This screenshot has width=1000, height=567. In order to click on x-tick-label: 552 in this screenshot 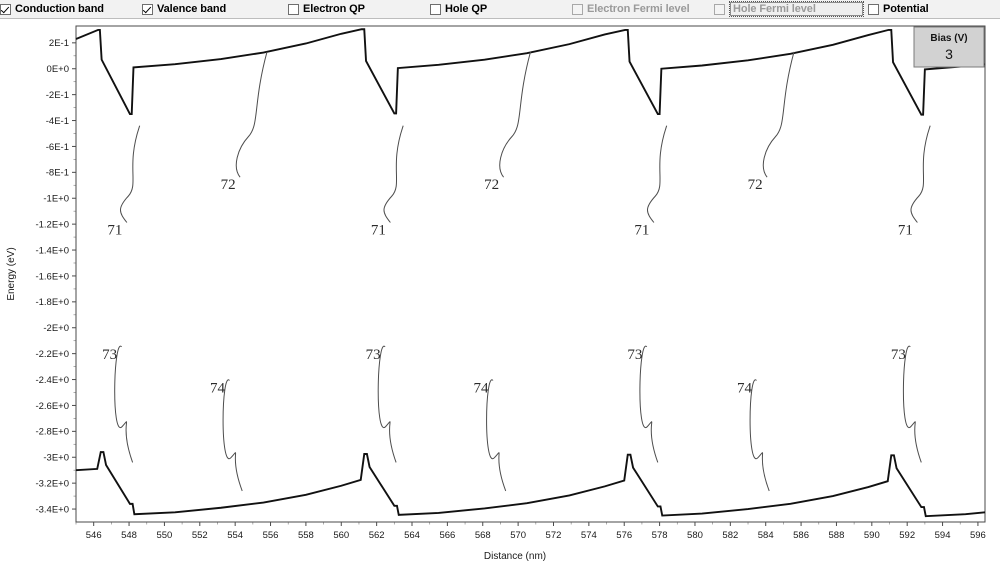, I will do `click(200, 535)`.